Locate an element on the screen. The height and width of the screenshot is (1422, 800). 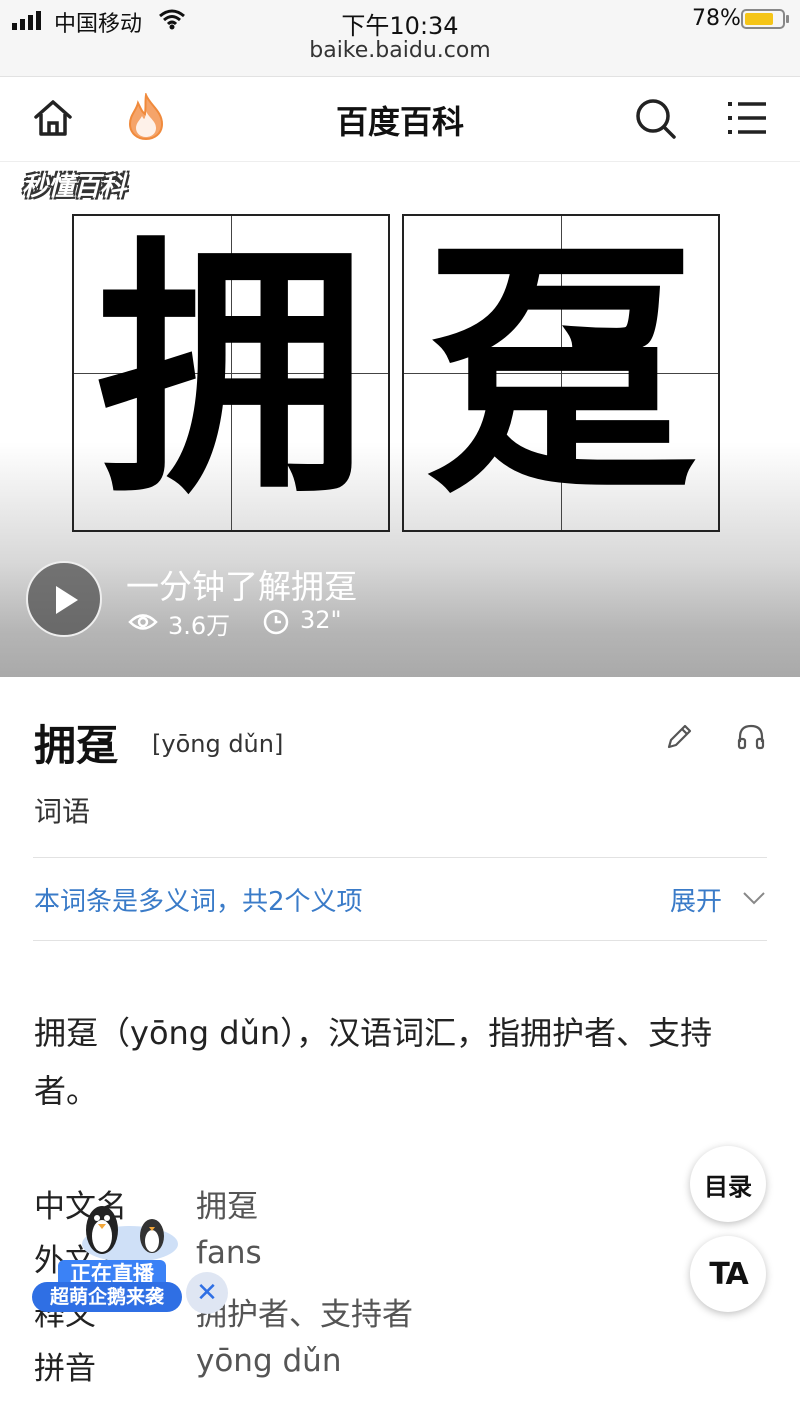
menu-icon is located at coordinates (748, 118).